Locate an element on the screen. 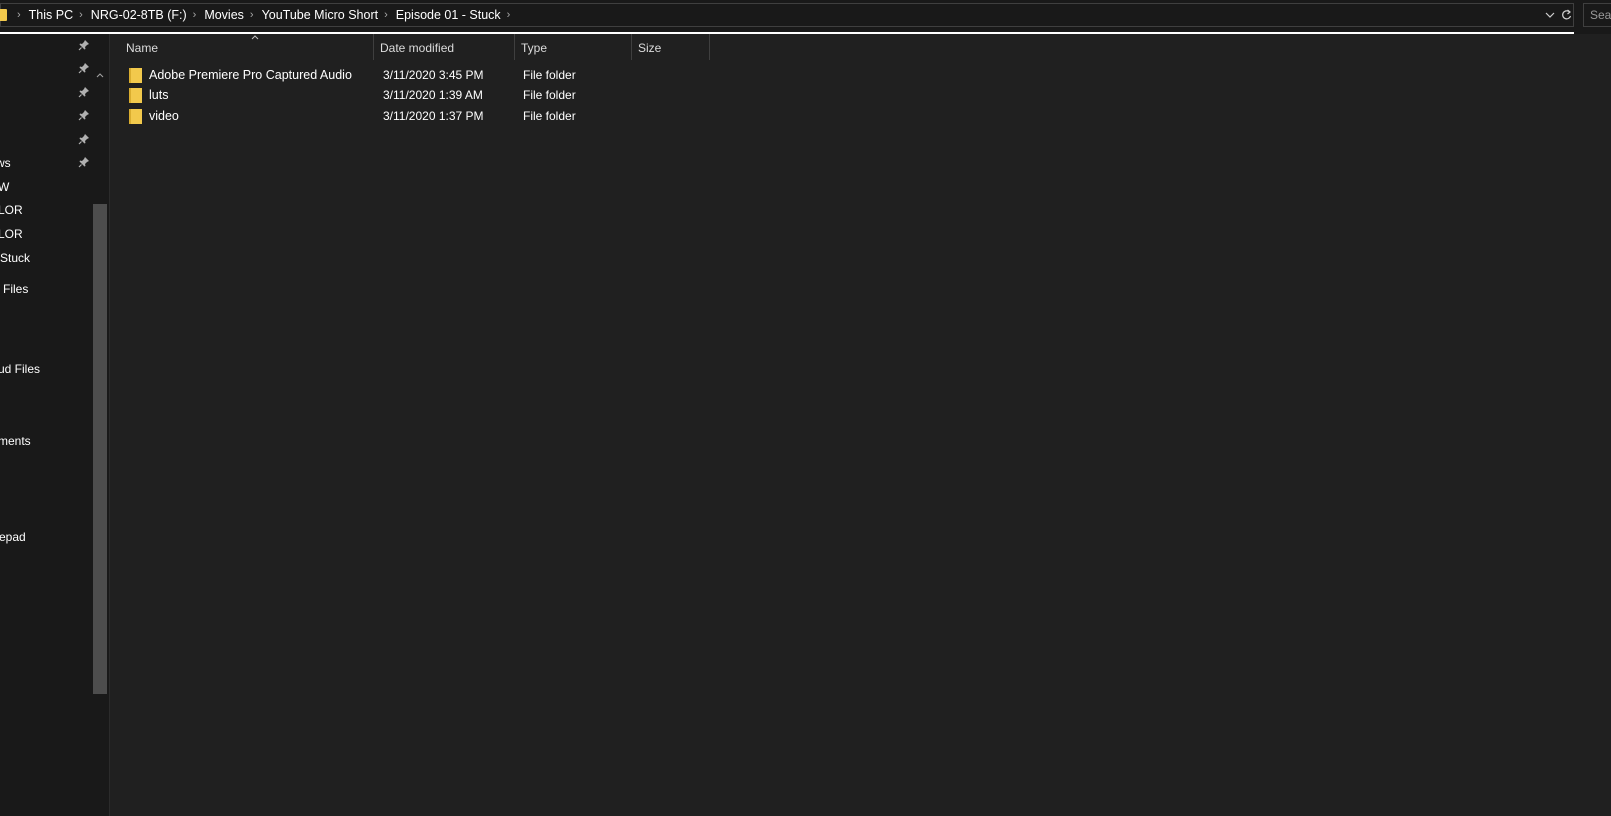  file-date-modified: 3/11/2020 1:37 PM is located at coordinates (433, 116).